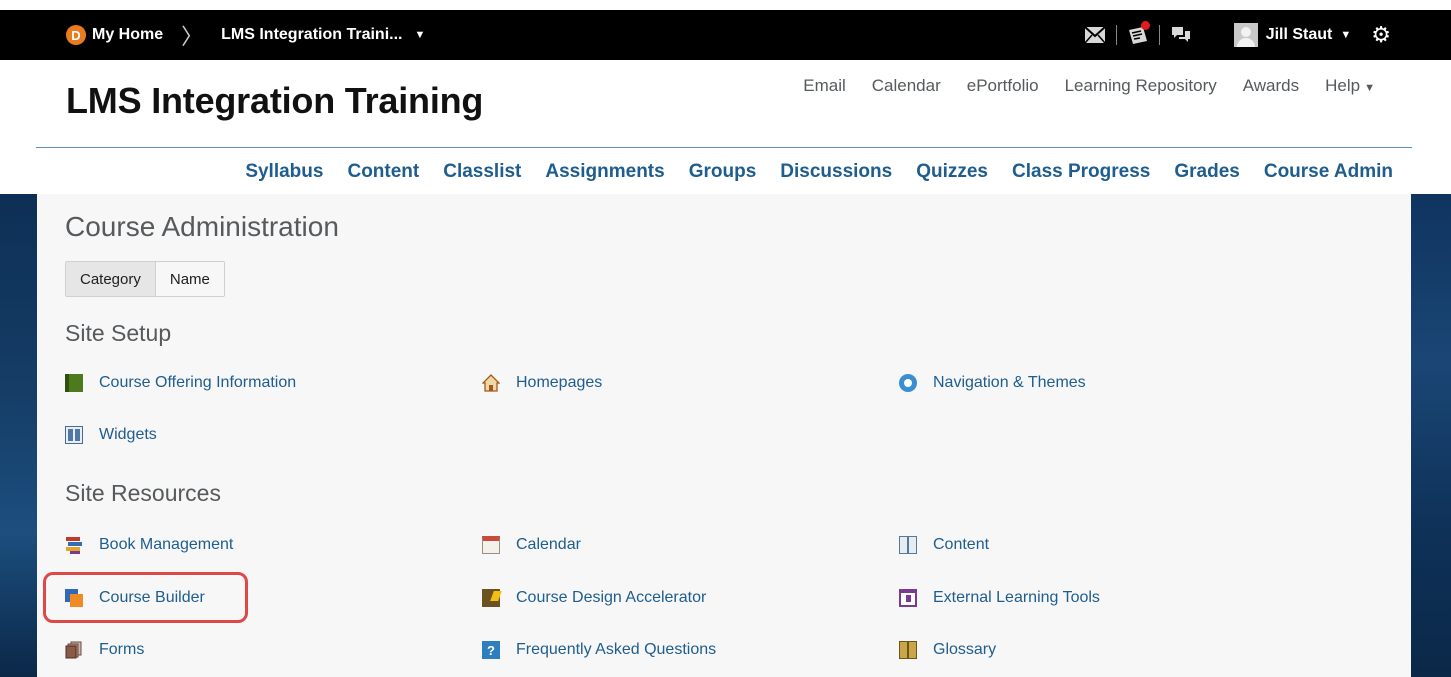 The width and height of the screenshot is (1451, 677). I want to click on background-image-right, so click(1431, 435).